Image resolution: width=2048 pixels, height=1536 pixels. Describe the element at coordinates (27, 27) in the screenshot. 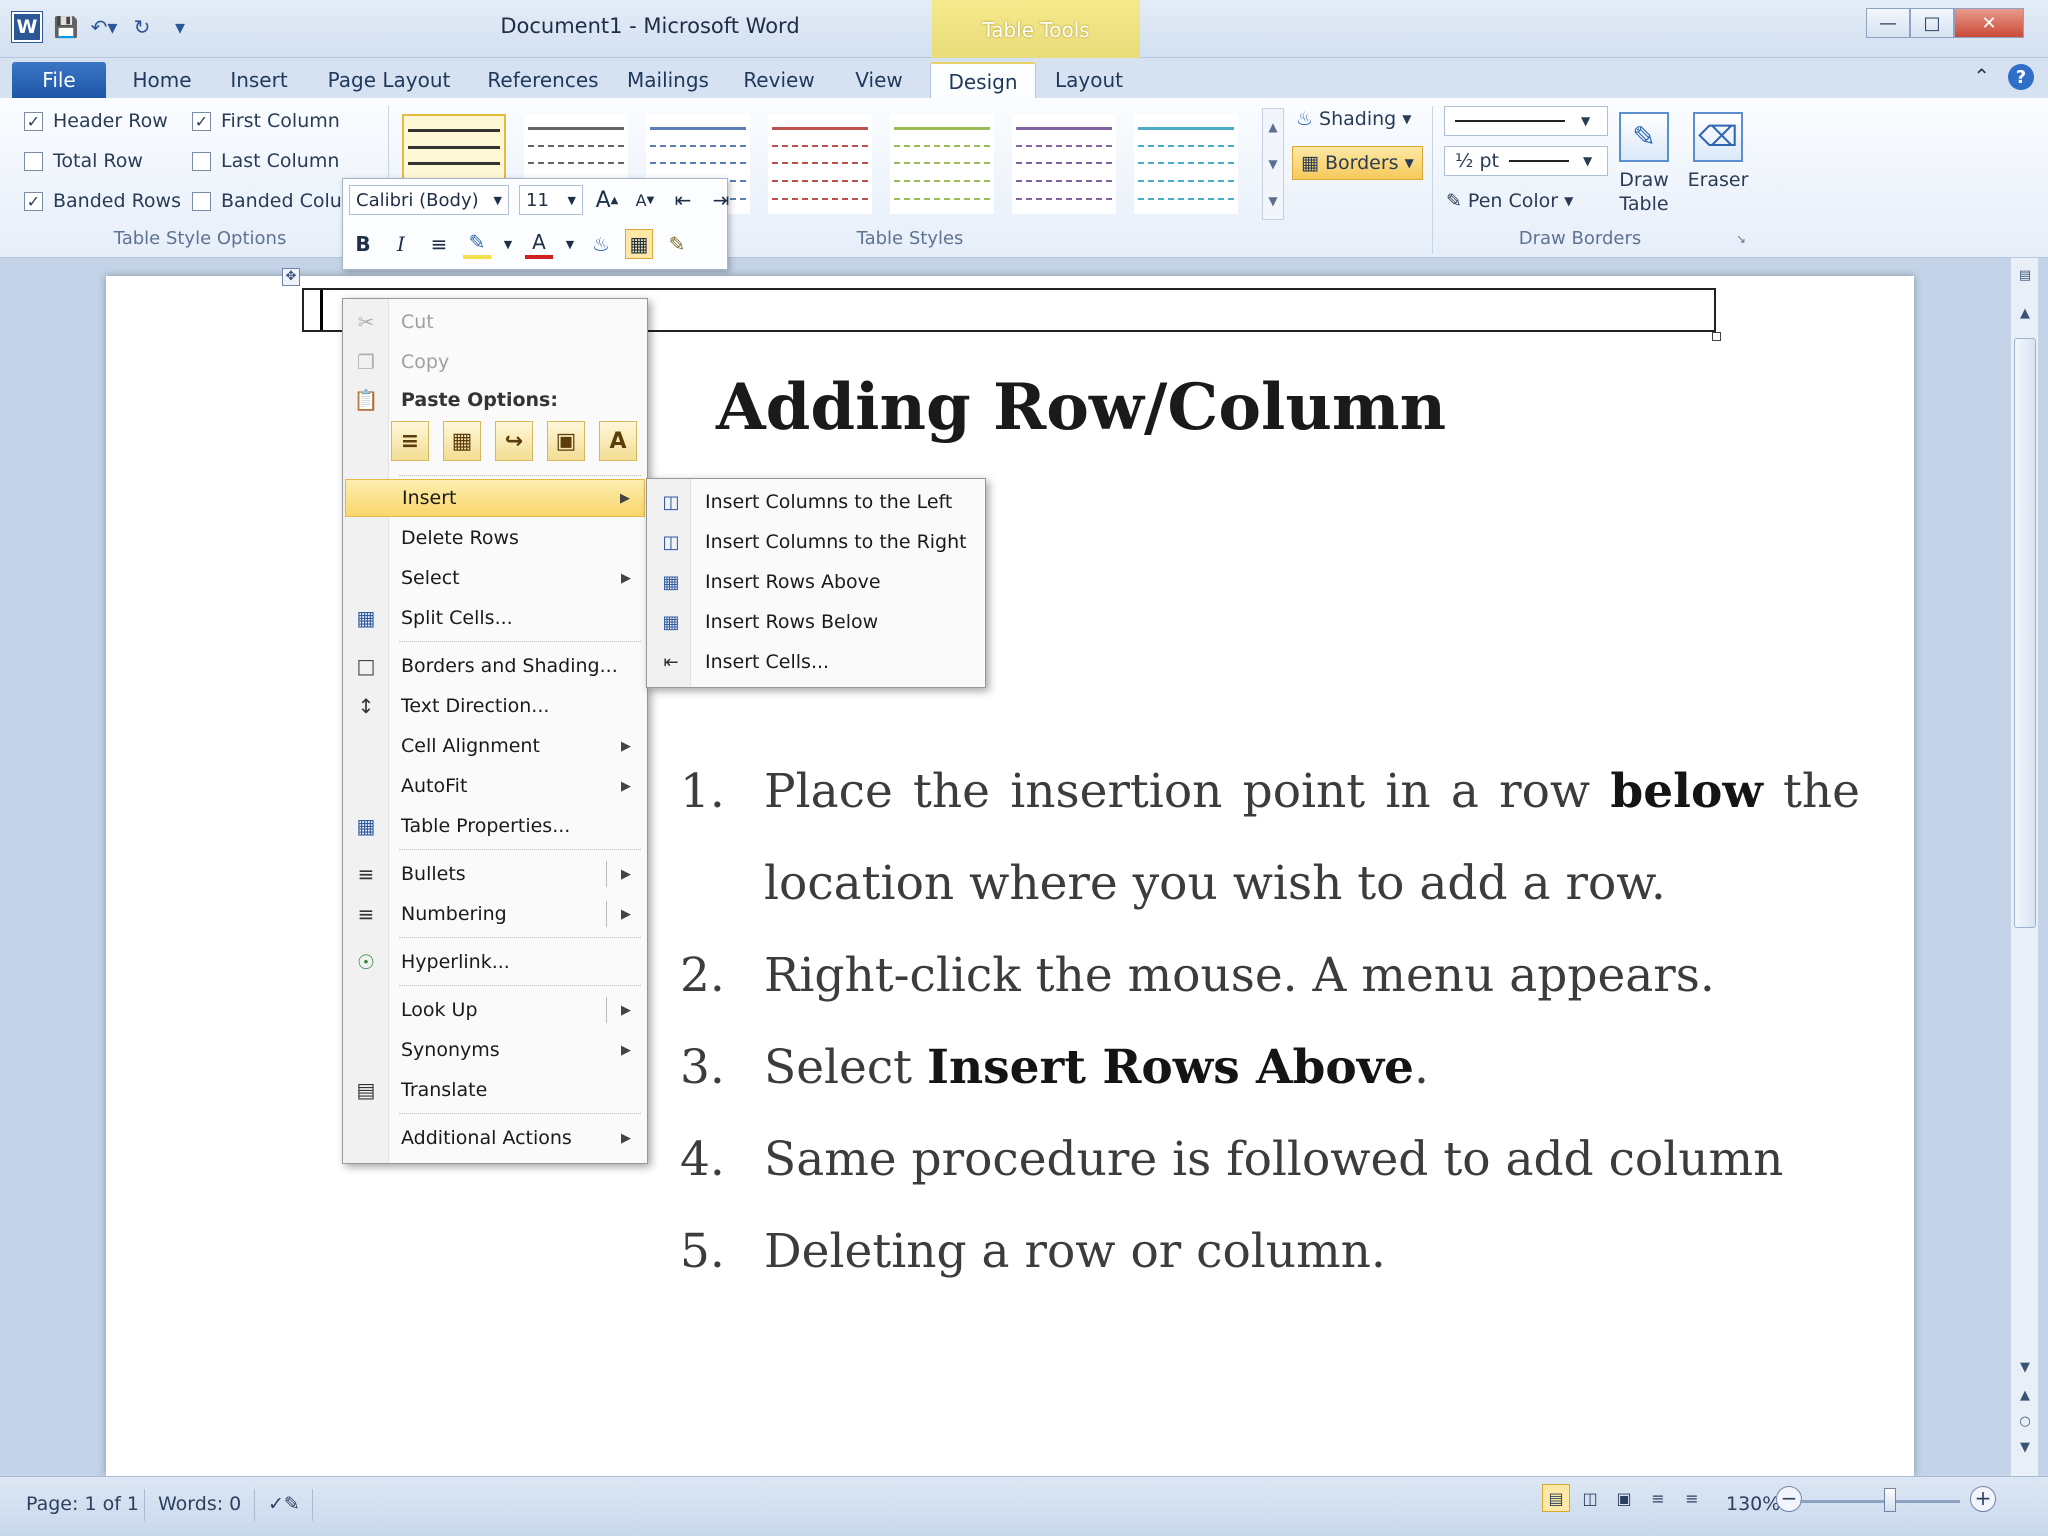

I see `word-logo-icon: W` at that location.